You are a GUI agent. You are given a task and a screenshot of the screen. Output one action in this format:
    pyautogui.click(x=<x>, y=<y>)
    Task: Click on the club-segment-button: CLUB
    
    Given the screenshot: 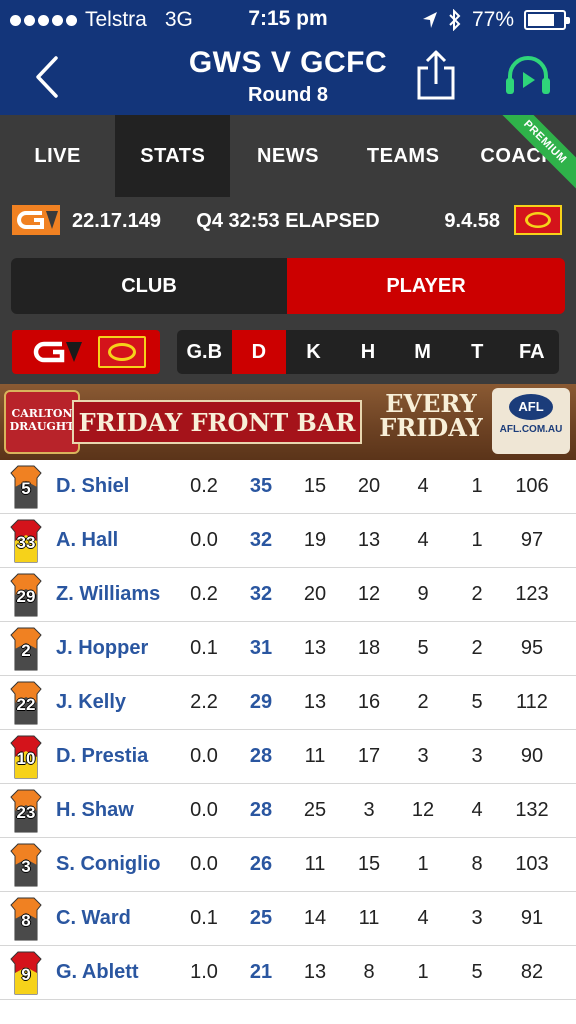 What is the action you would take?
    pyautogui.click(x=149, y=286)
    